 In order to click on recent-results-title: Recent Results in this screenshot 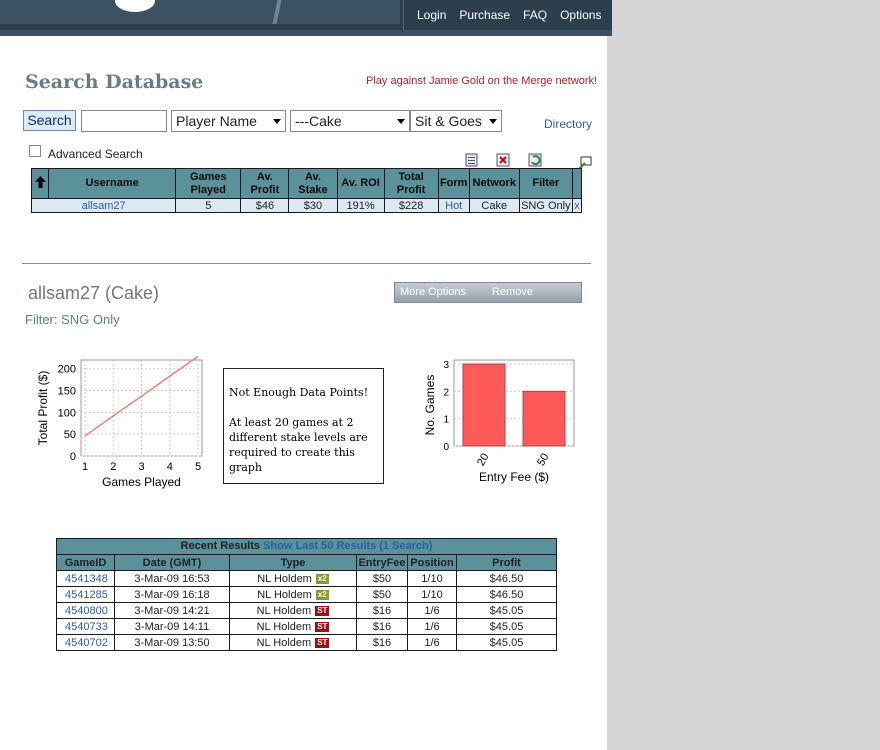, I will do `click(220, 546)`.